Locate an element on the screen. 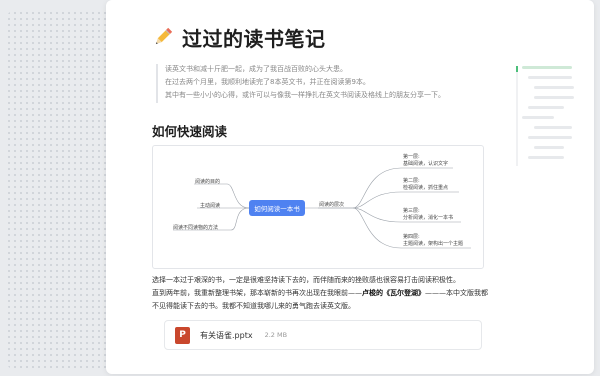 This screenshot has height=376, width=600. quote-line: 在过去两个月里，我顺利地读完了8本英文书，并正在阅读第9本。 is located at coordinates (267, 82).